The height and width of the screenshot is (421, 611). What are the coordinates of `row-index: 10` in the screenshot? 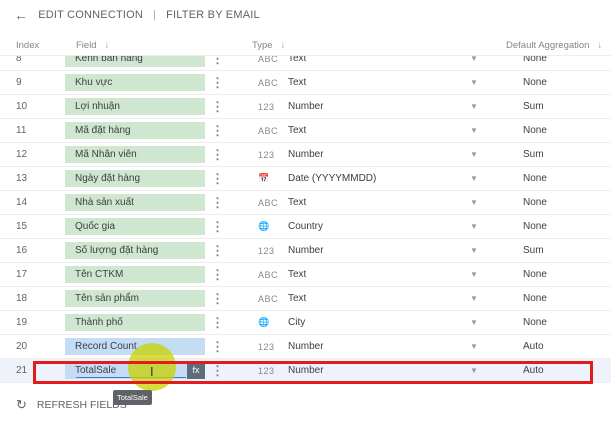 It's located at (22, 106).